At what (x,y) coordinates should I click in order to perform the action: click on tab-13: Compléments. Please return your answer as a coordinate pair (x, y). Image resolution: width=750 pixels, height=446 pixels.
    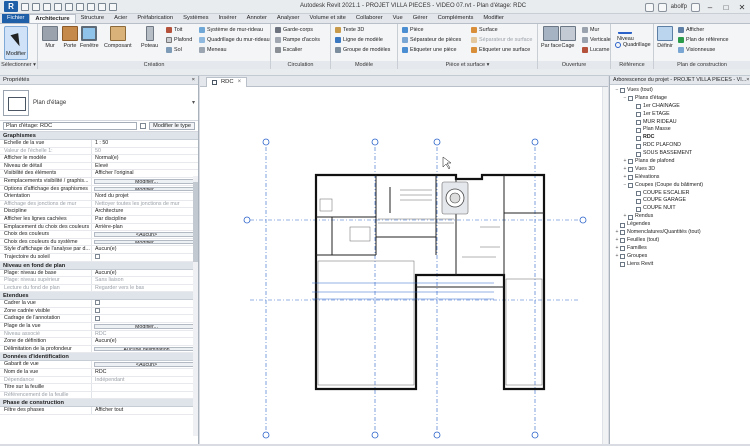
    Looking at the image, I should click on (456, 18).